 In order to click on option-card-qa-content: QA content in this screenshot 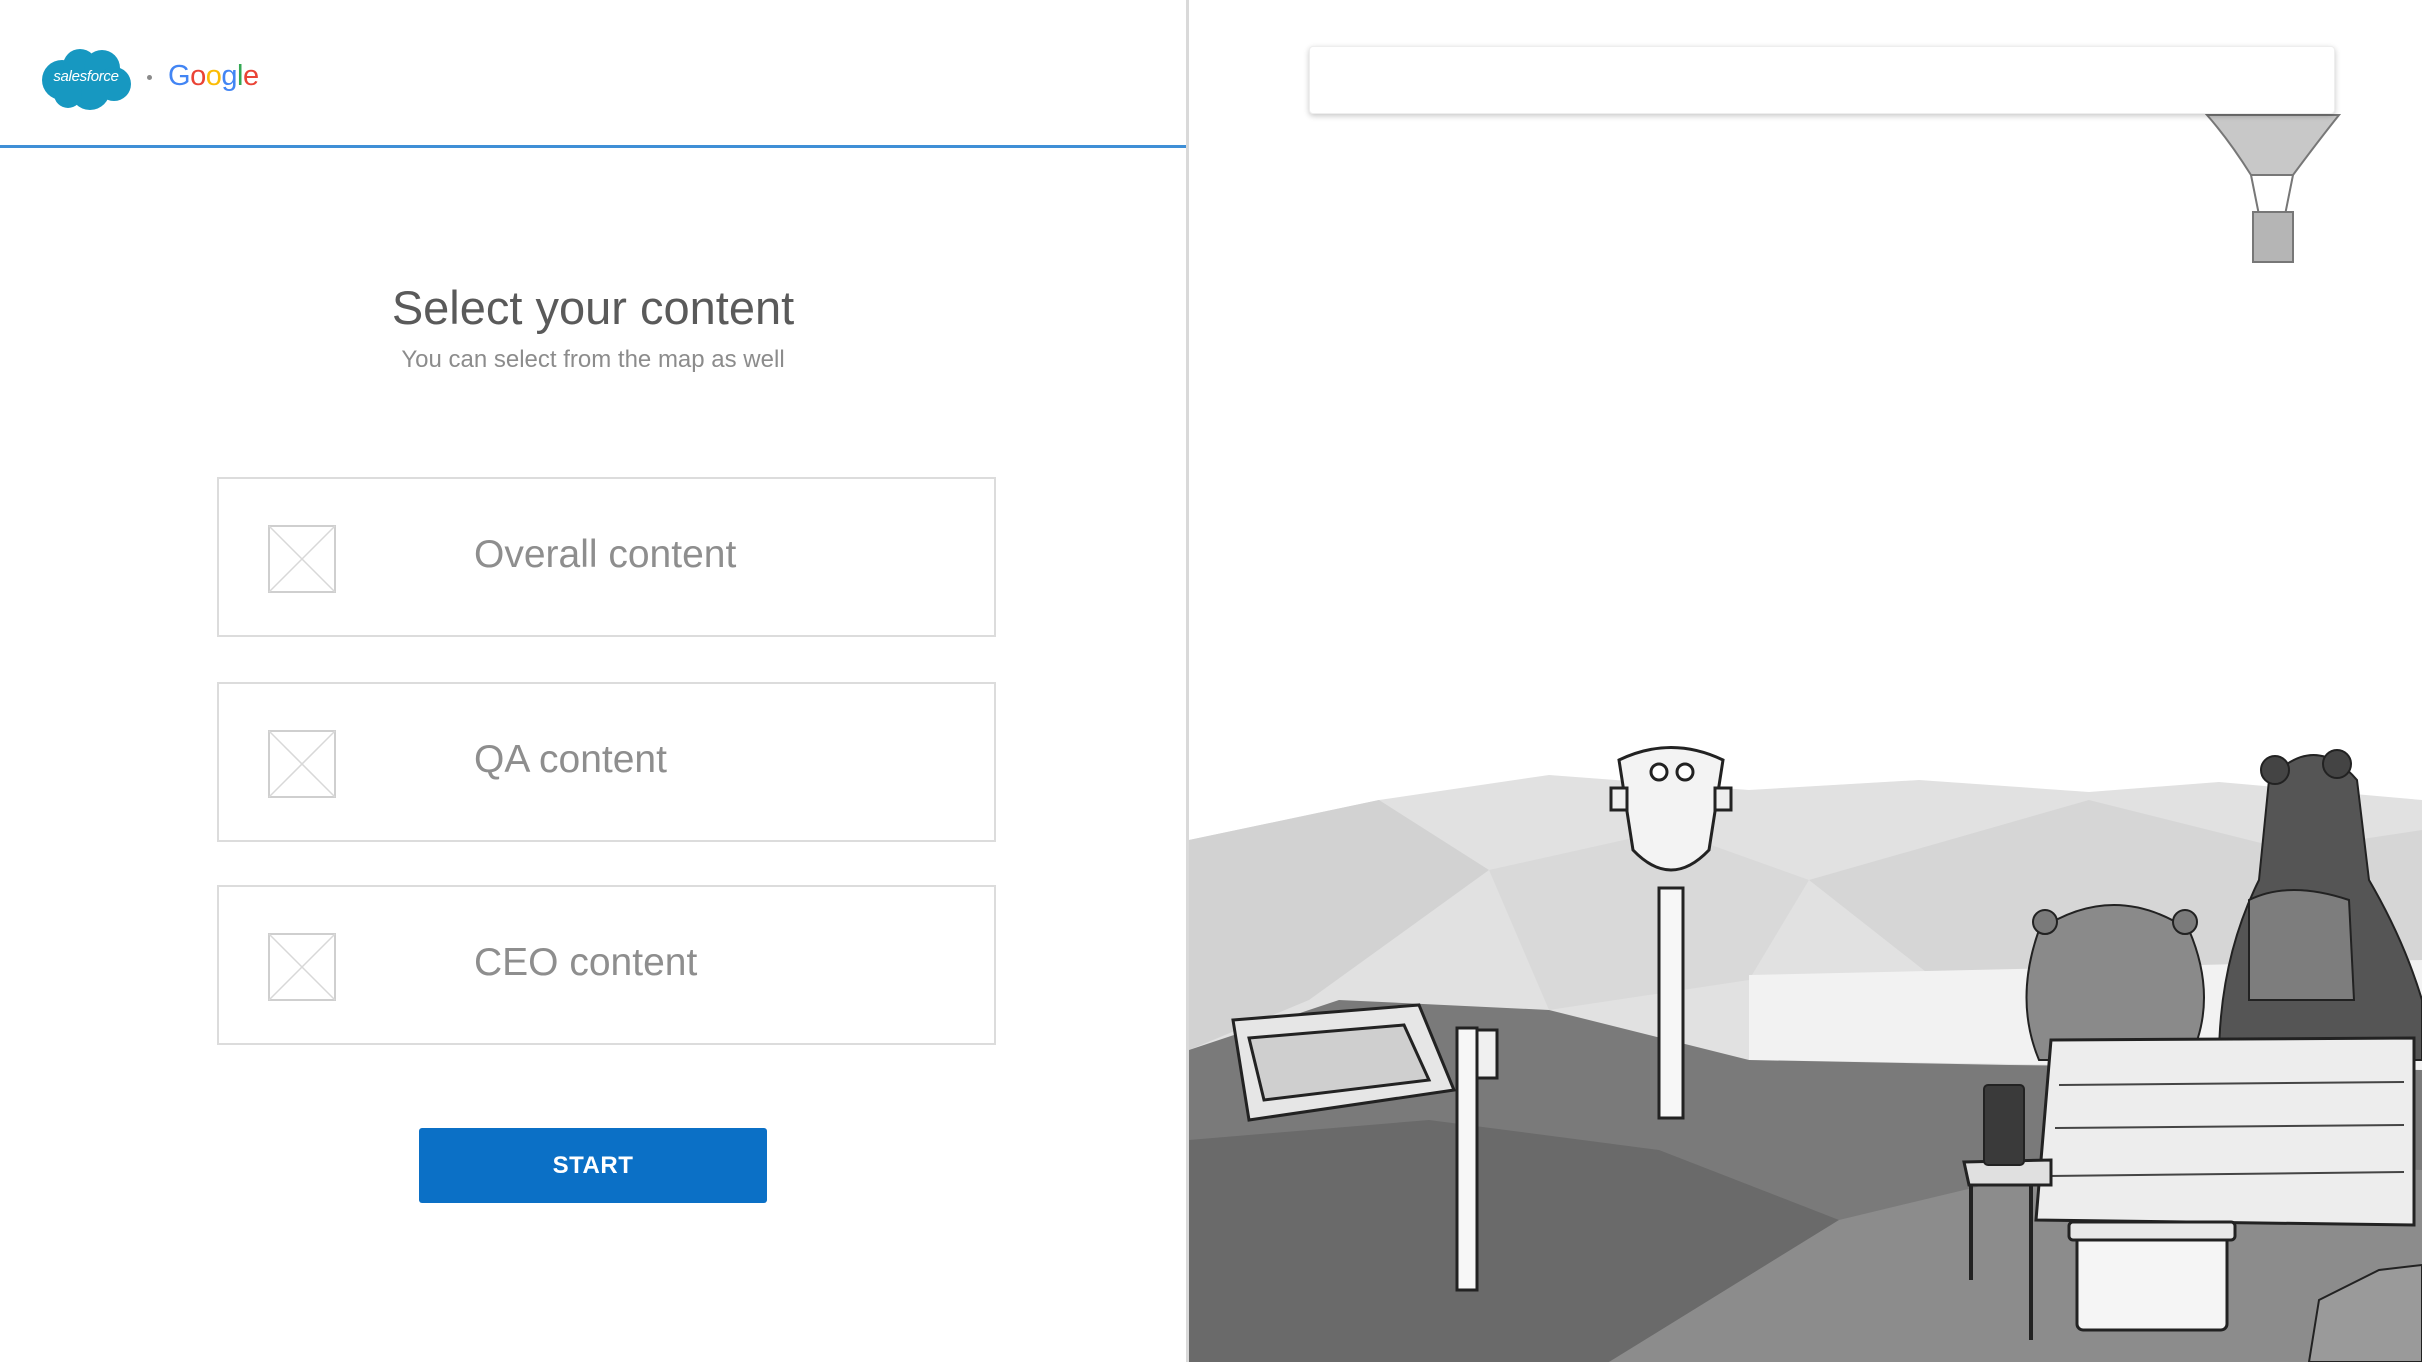, I will do `click(606, 762)`.